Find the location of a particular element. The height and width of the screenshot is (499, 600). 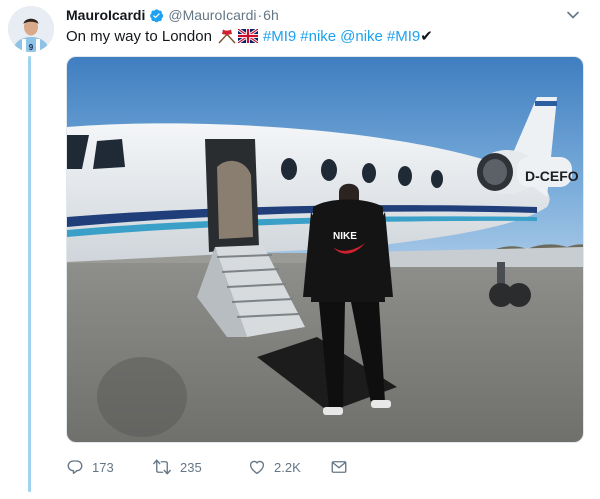

retweet-count: 235 is located at coordinates (191, 467).